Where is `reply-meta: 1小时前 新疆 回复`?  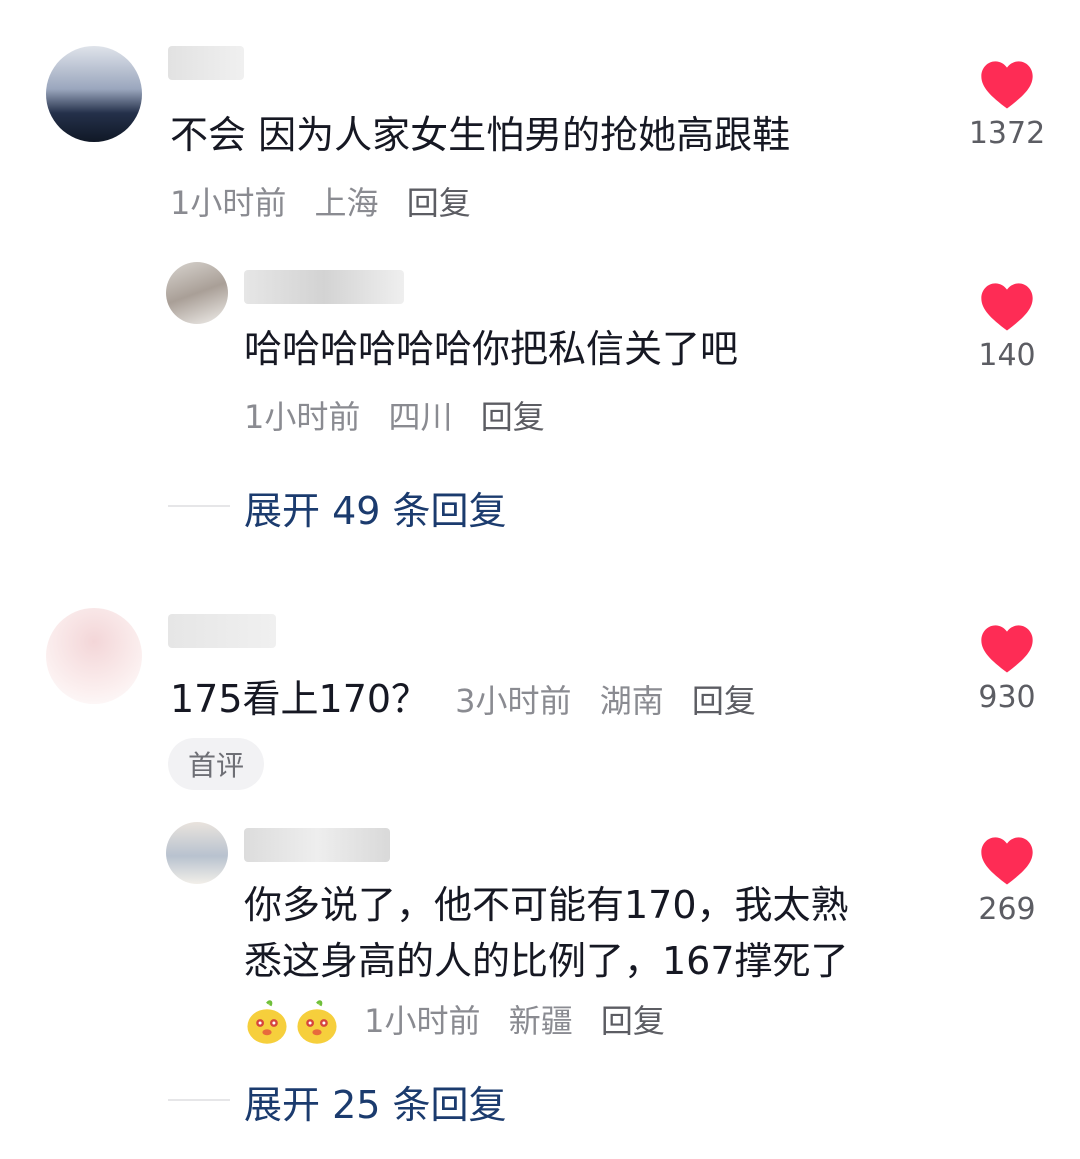 reply-meta: 1小时前 新疆 回复 is located at coordinates (454, 1021).